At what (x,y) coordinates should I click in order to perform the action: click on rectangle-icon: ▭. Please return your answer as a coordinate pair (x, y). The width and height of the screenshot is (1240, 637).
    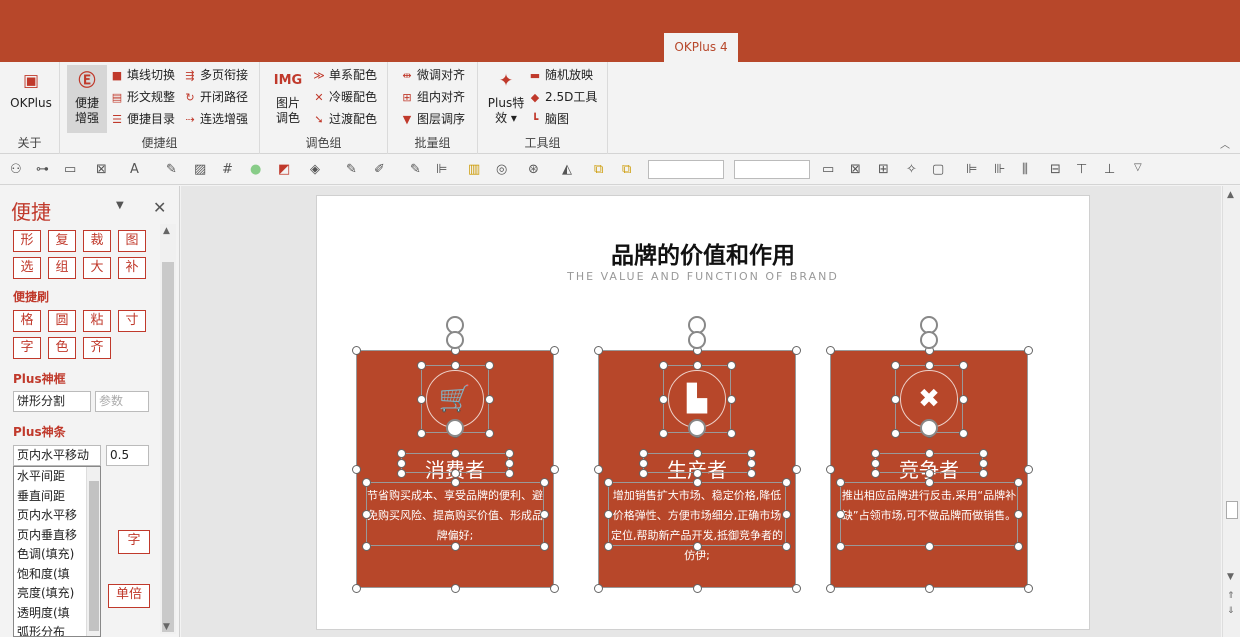
    Looking at the image, I should click on (828, 169).